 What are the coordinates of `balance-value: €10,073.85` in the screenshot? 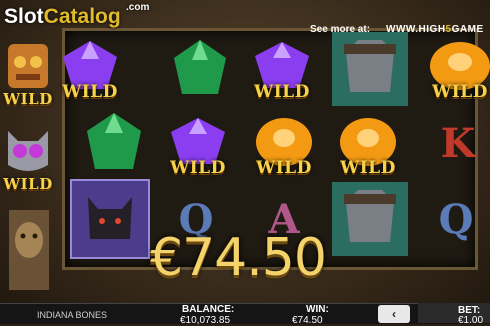 It's located at (205, 320).